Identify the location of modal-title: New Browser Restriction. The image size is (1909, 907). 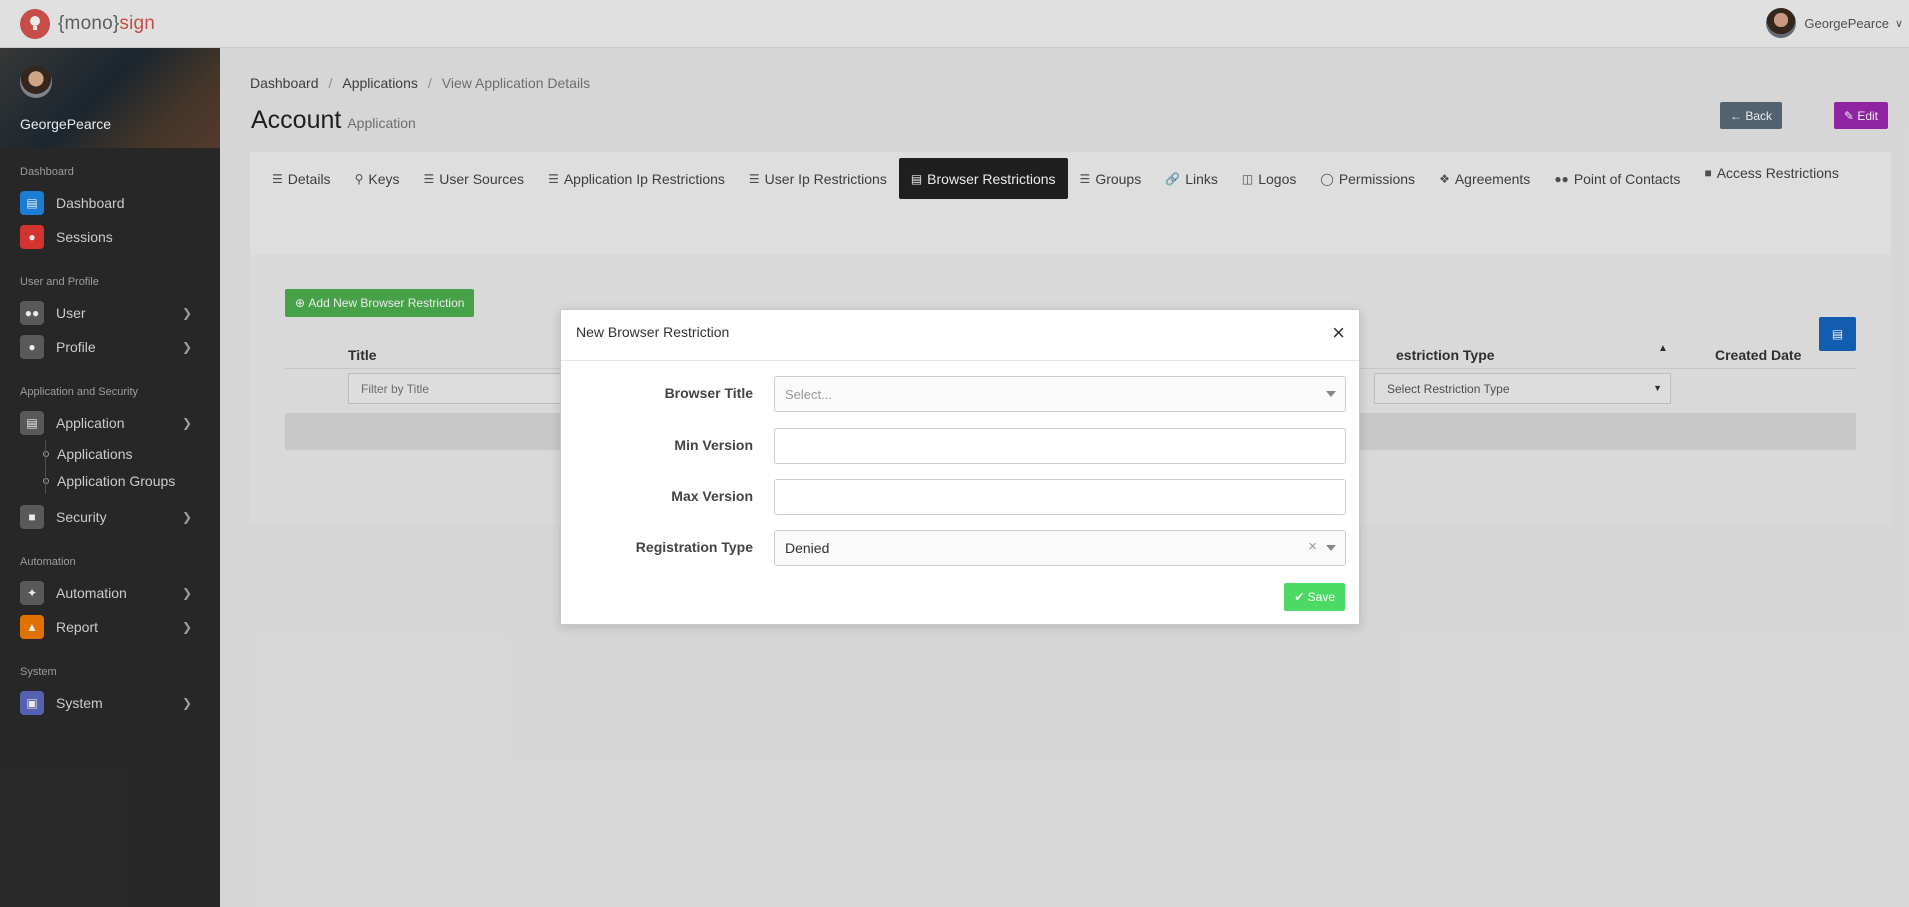
(653, 332).